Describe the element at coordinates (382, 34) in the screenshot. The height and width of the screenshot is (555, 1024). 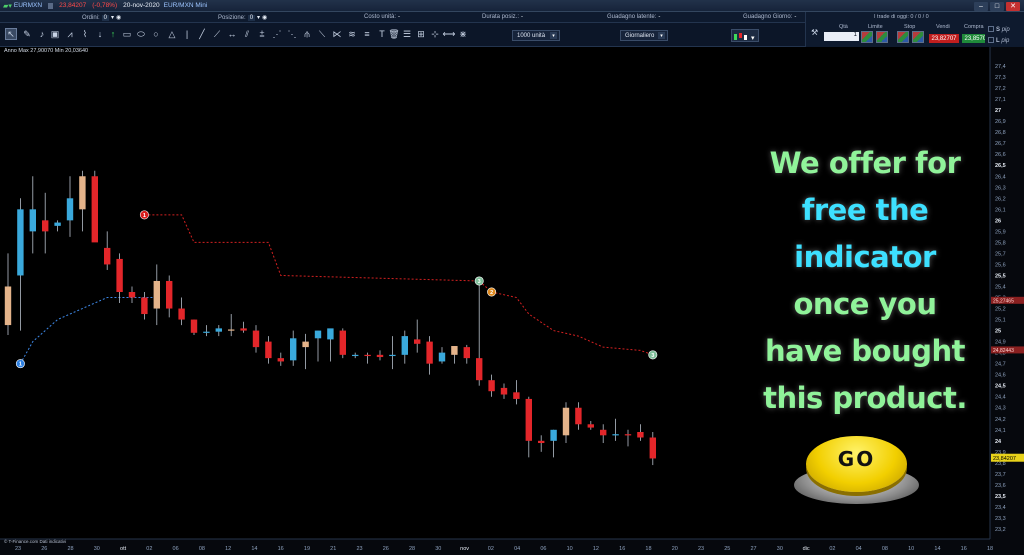
I see `text-icon: T` at that location.